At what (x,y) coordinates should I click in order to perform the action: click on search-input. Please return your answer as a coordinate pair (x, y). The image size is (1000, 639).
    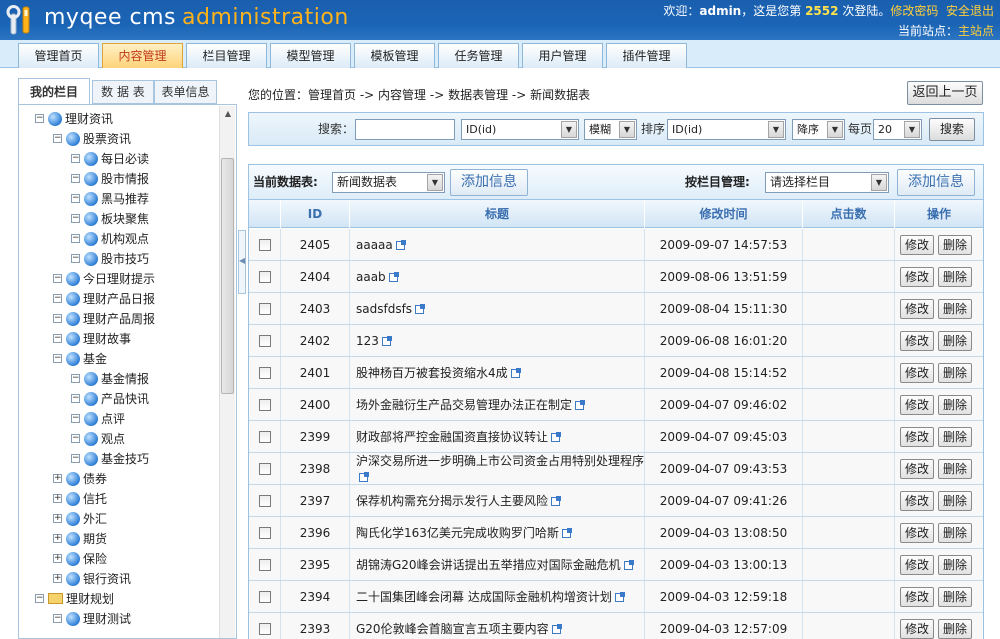
    Looking at the image, I should click on (405, 129).